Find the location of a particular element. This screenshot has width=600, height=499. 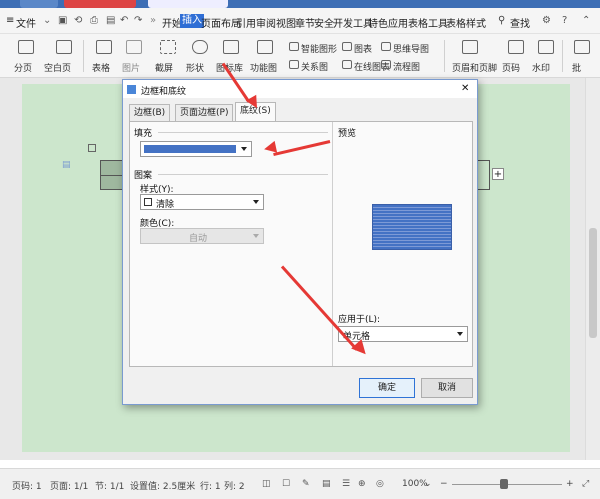

menu-developer: 开发工具 is located at coordinates (353, 22).